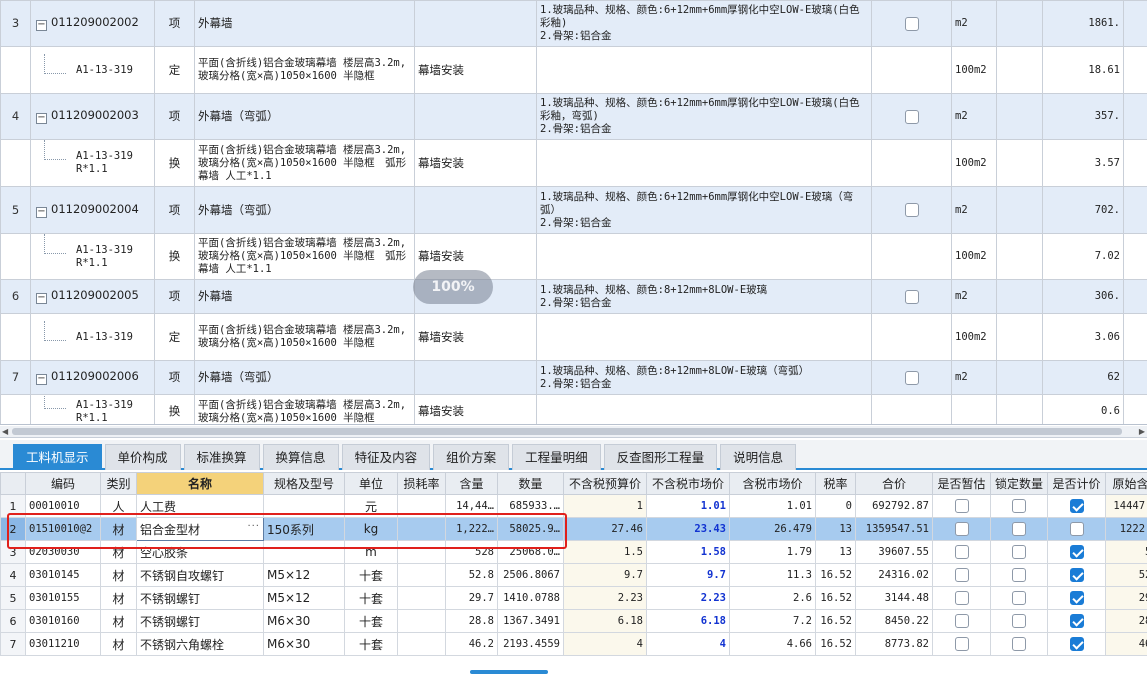 The image size is (1147, 674). I want to click on tab-3: 标准换算, so click(221, 457).